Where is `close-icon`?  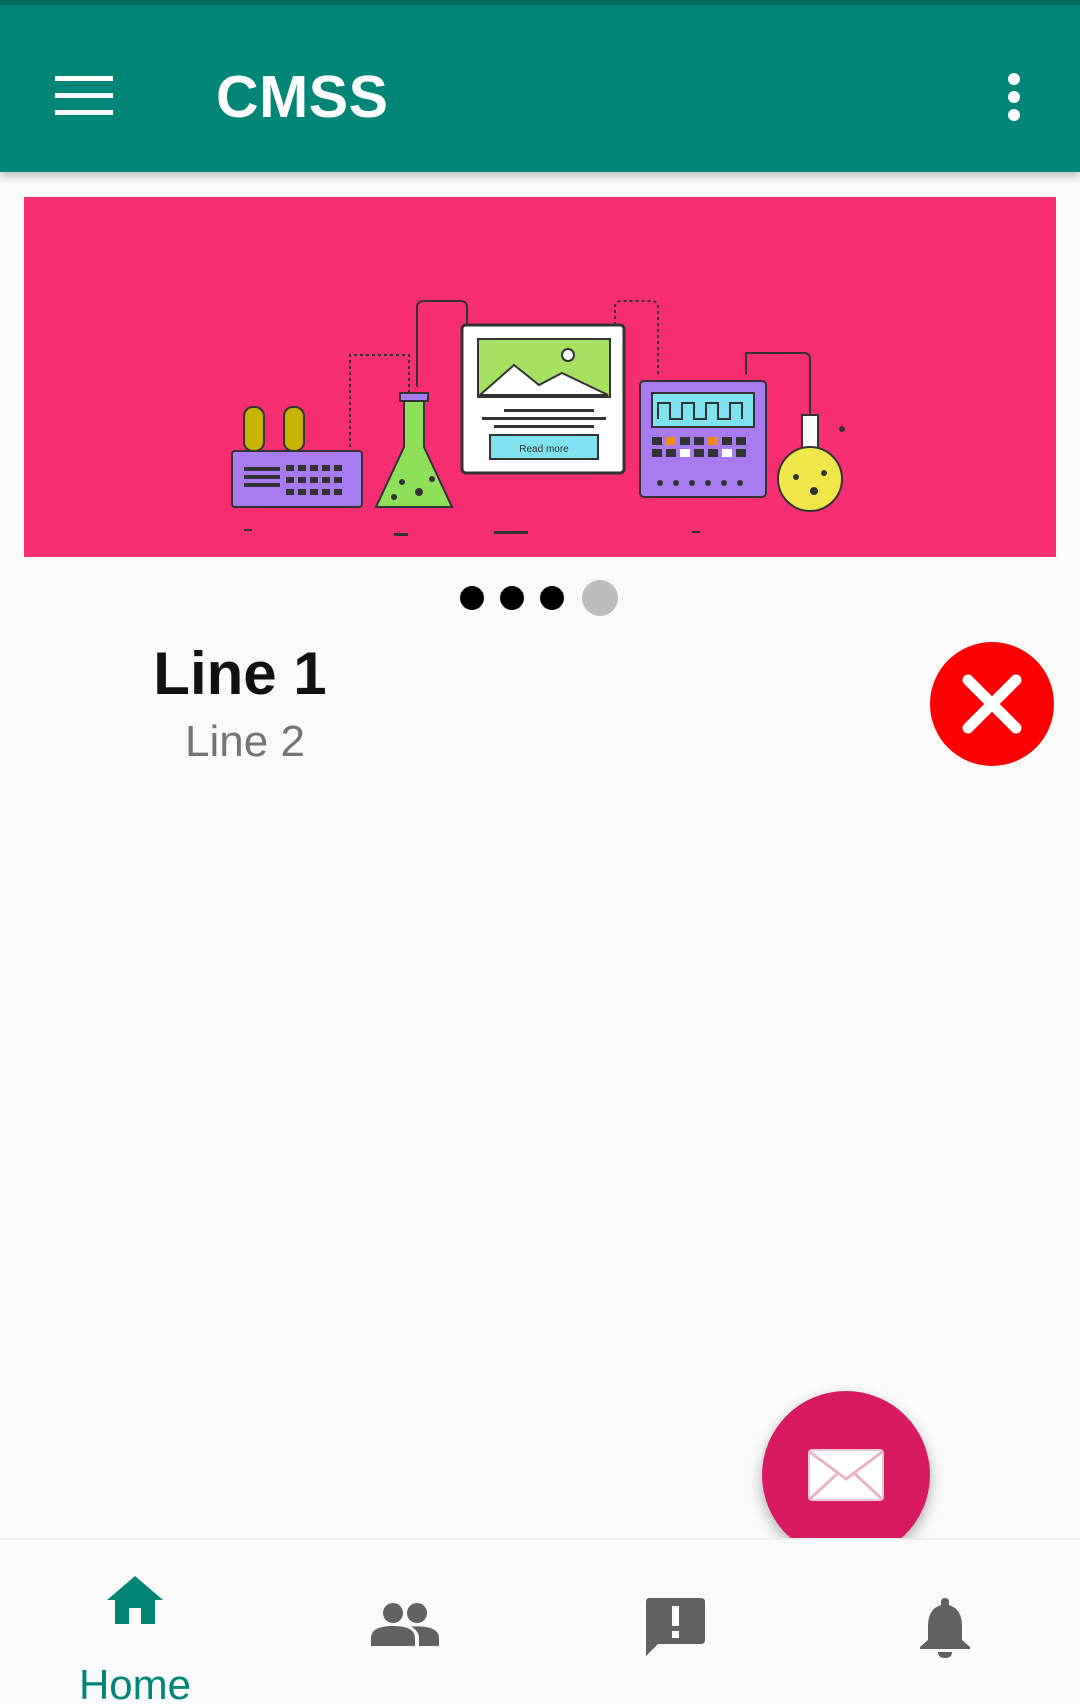 close-icon is located at coordinates (992, 704).